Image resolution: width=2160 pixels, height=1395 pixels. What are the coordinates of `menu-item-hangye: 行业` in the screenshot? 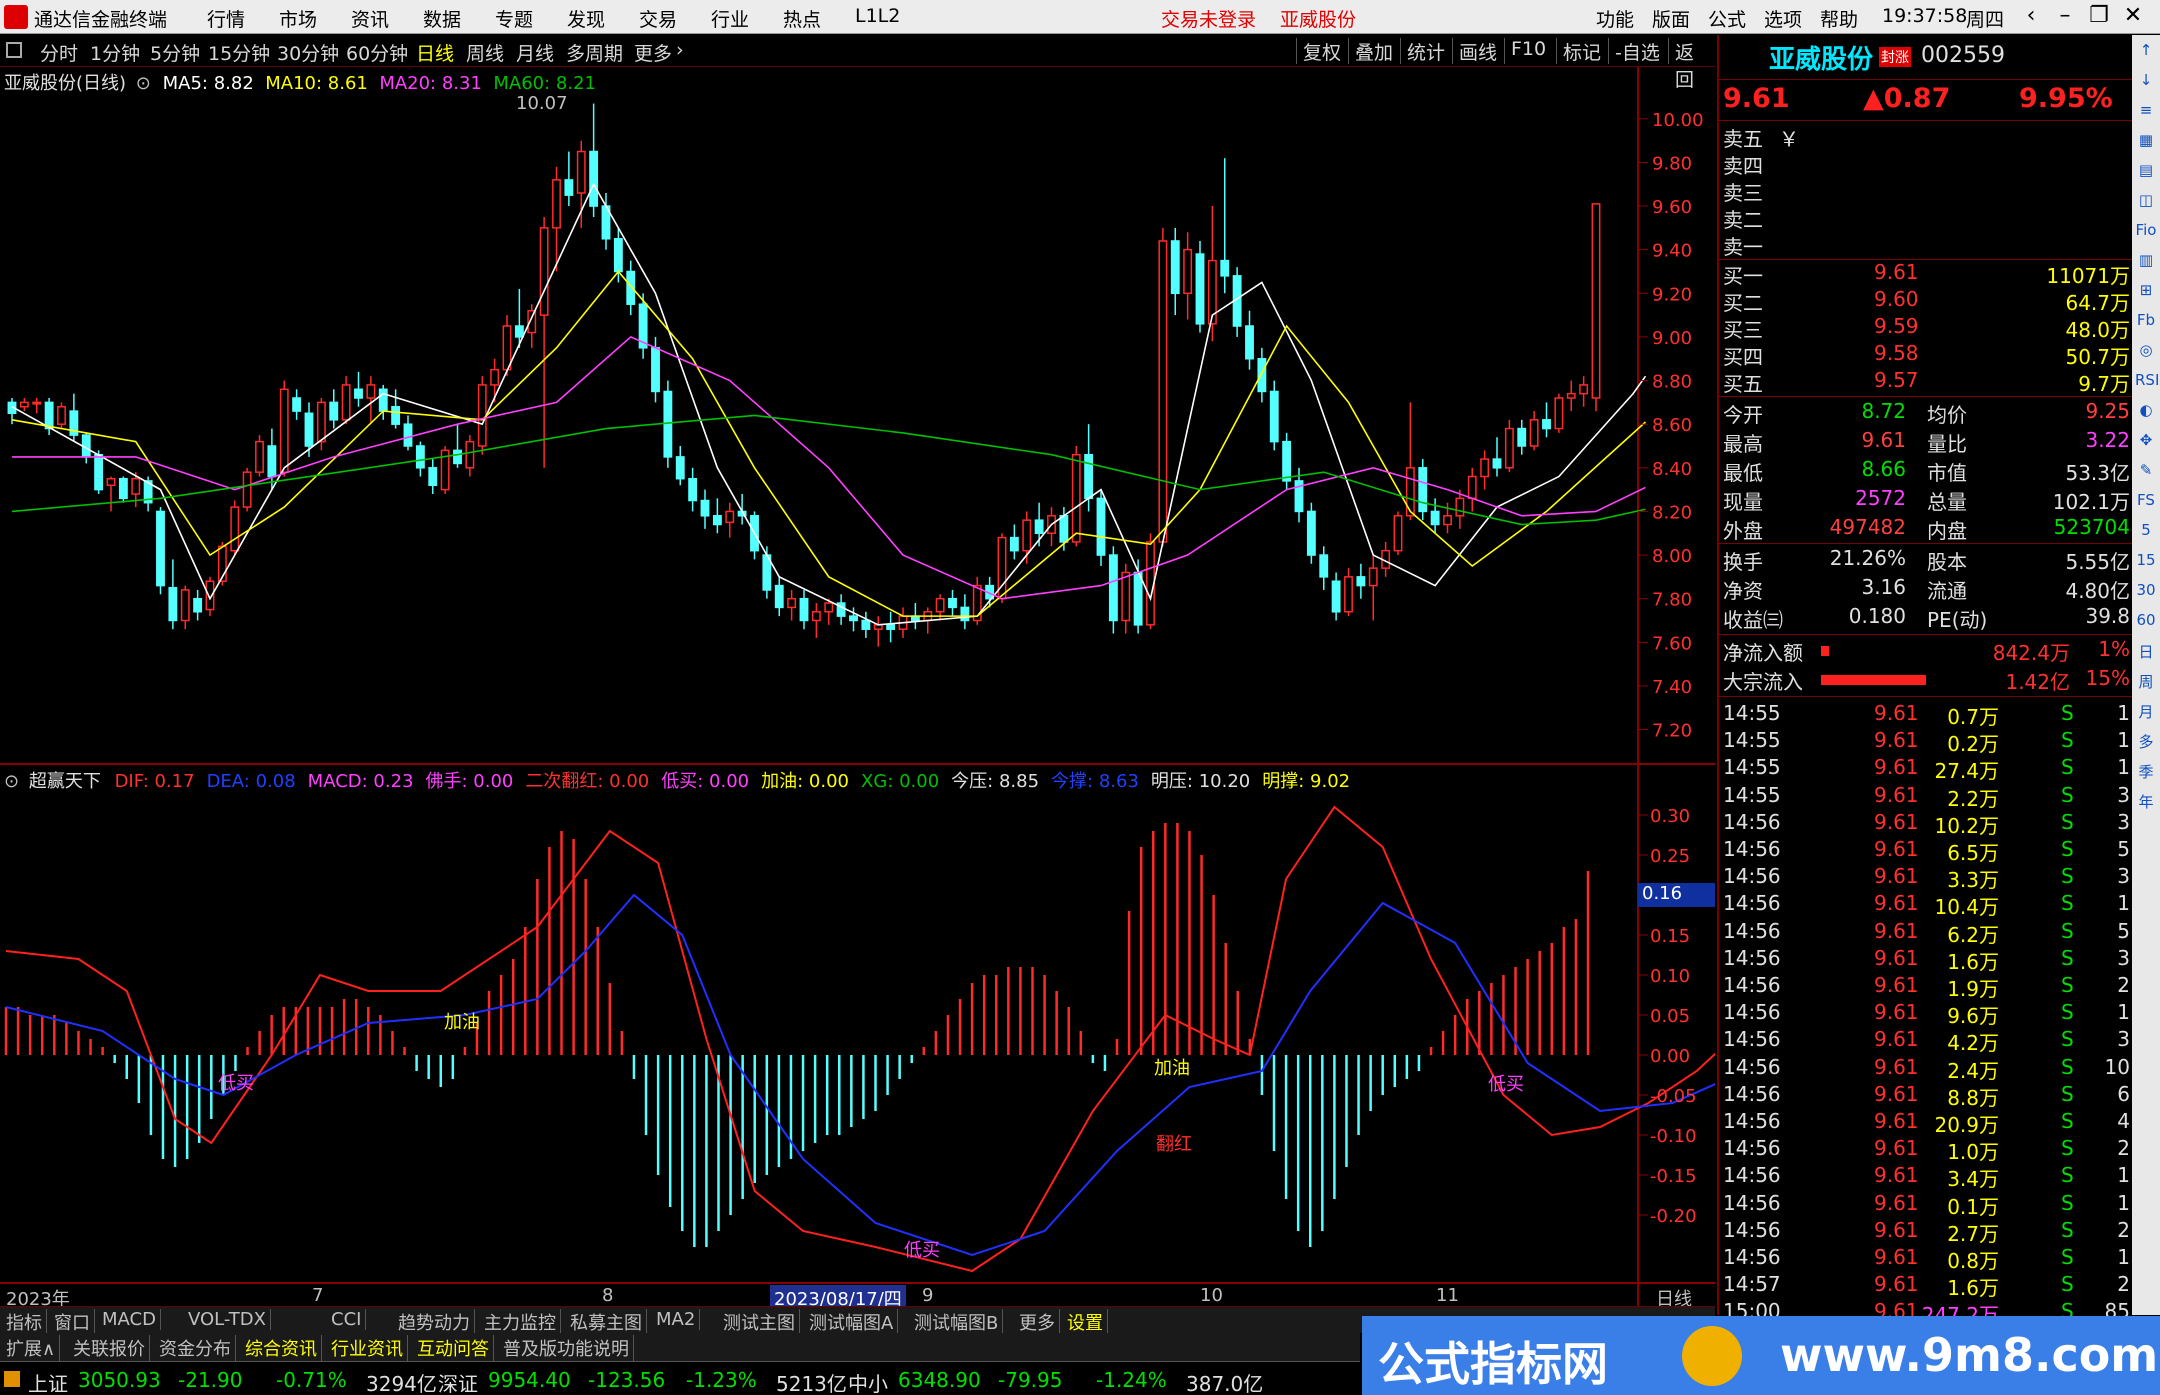 It's located at (730, 18).